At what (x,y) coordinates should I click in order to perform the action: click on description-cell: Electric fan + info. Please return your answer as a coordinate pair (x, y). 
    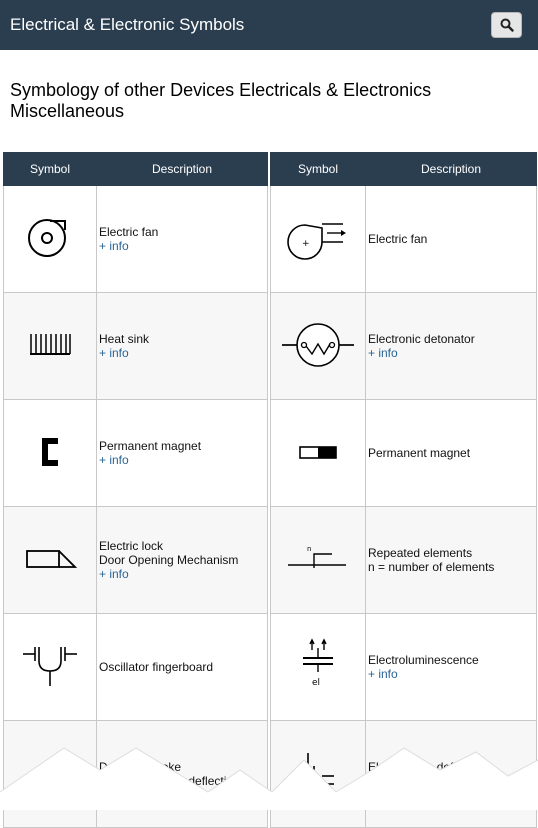
    Looking at the image, I should click on (182, 239).